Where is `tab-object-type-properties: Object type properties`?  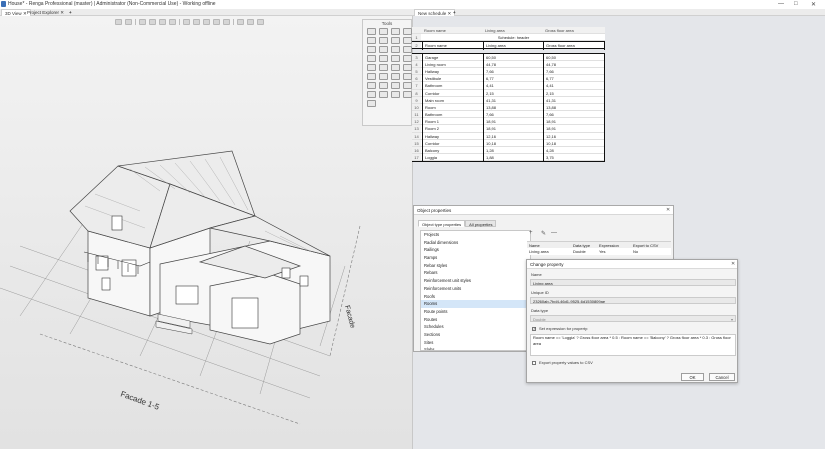 tab-object-type-properties: Object type properties is located at coordinates (442, 223).